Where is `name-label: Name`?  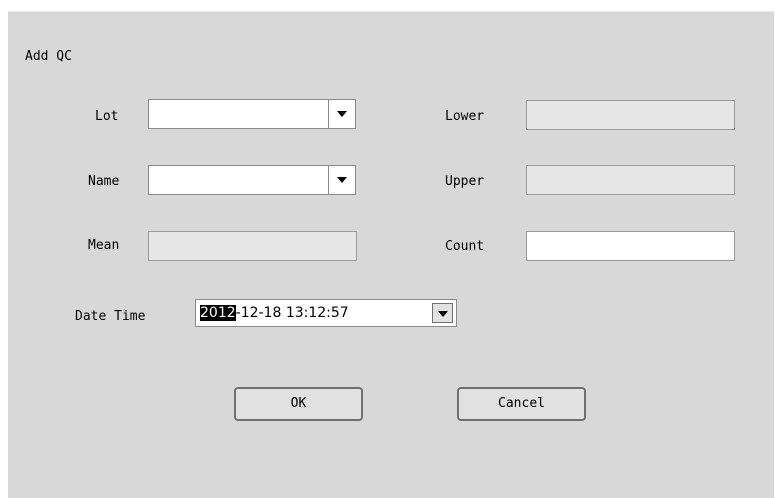
name-label: Name is located at coordinates (104, 181).